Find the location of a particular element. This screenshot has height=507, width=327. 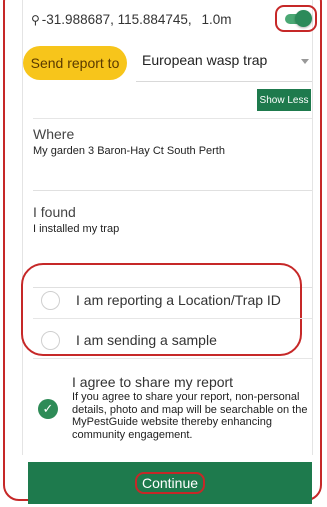

continue-label: Continue is located at coordinates (170, 483).